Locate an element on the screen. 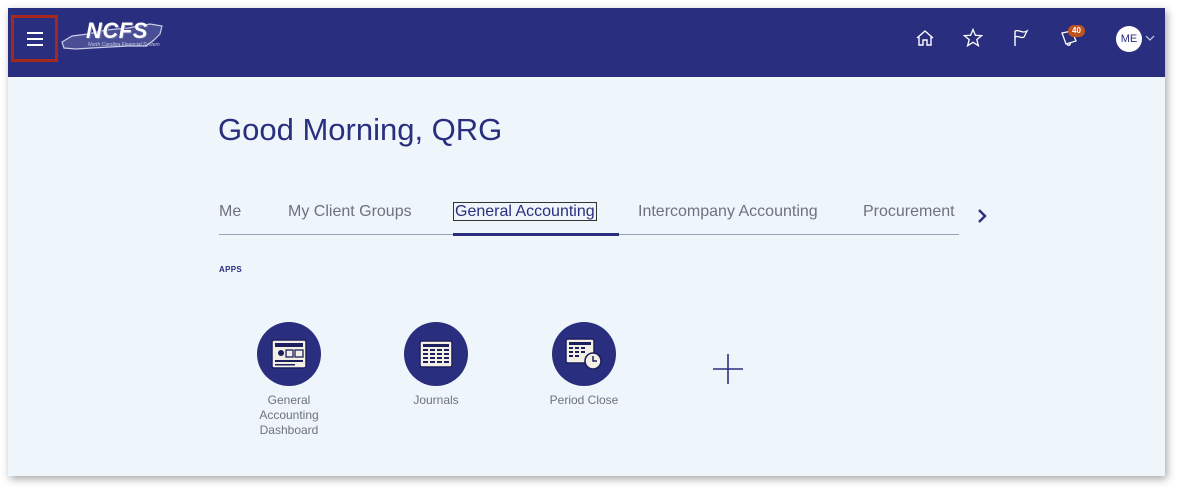 The image size is (1181, 500). tab-label: Procurement is located at coordinates (909, 211).